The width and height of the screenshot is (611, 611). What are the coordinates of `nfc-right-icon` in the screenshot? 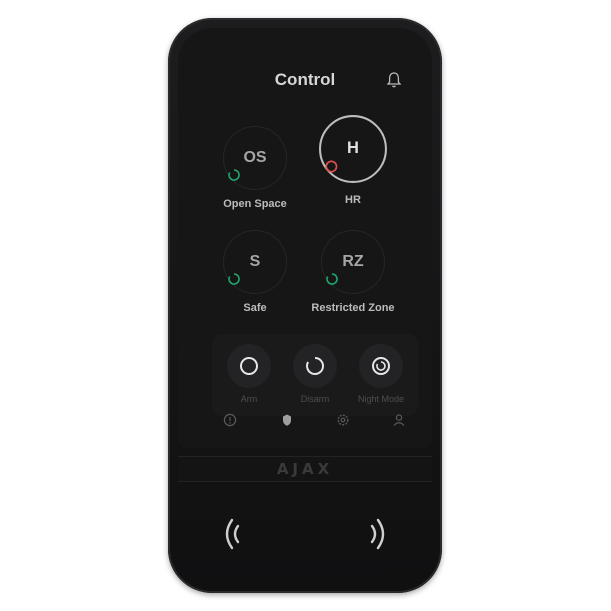 It's located at (377, 534).